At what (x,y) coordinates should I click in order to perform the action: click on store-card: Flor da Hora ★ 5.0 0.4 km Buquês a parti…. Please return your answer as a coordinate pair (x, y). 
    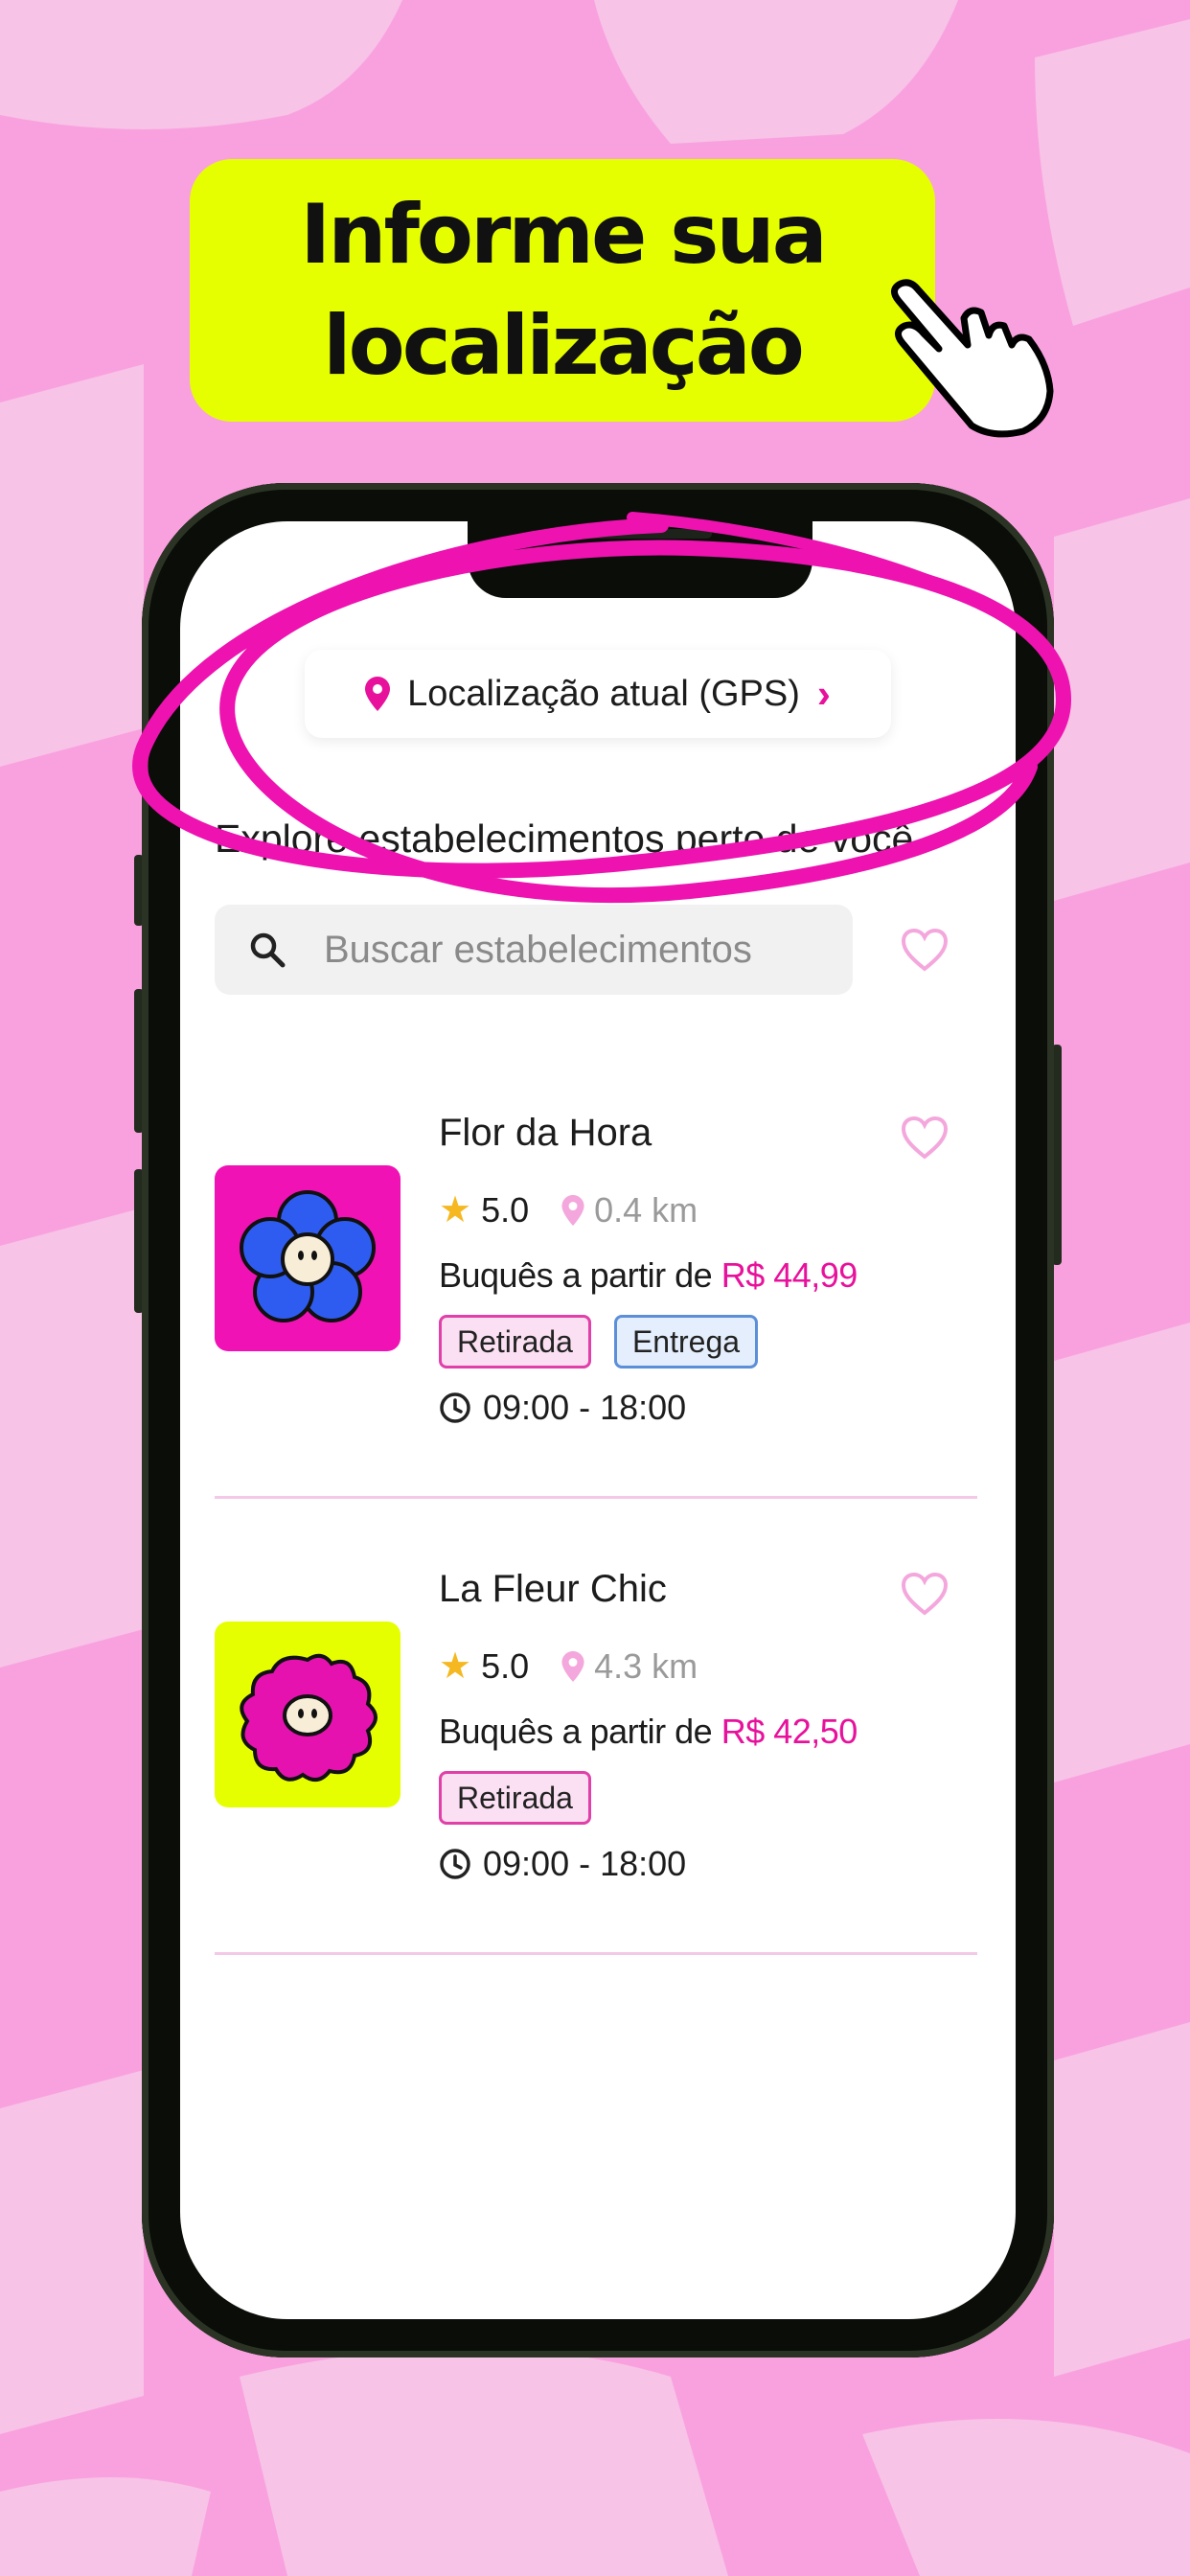
    Looking at the image, I should click on (596, 1271).